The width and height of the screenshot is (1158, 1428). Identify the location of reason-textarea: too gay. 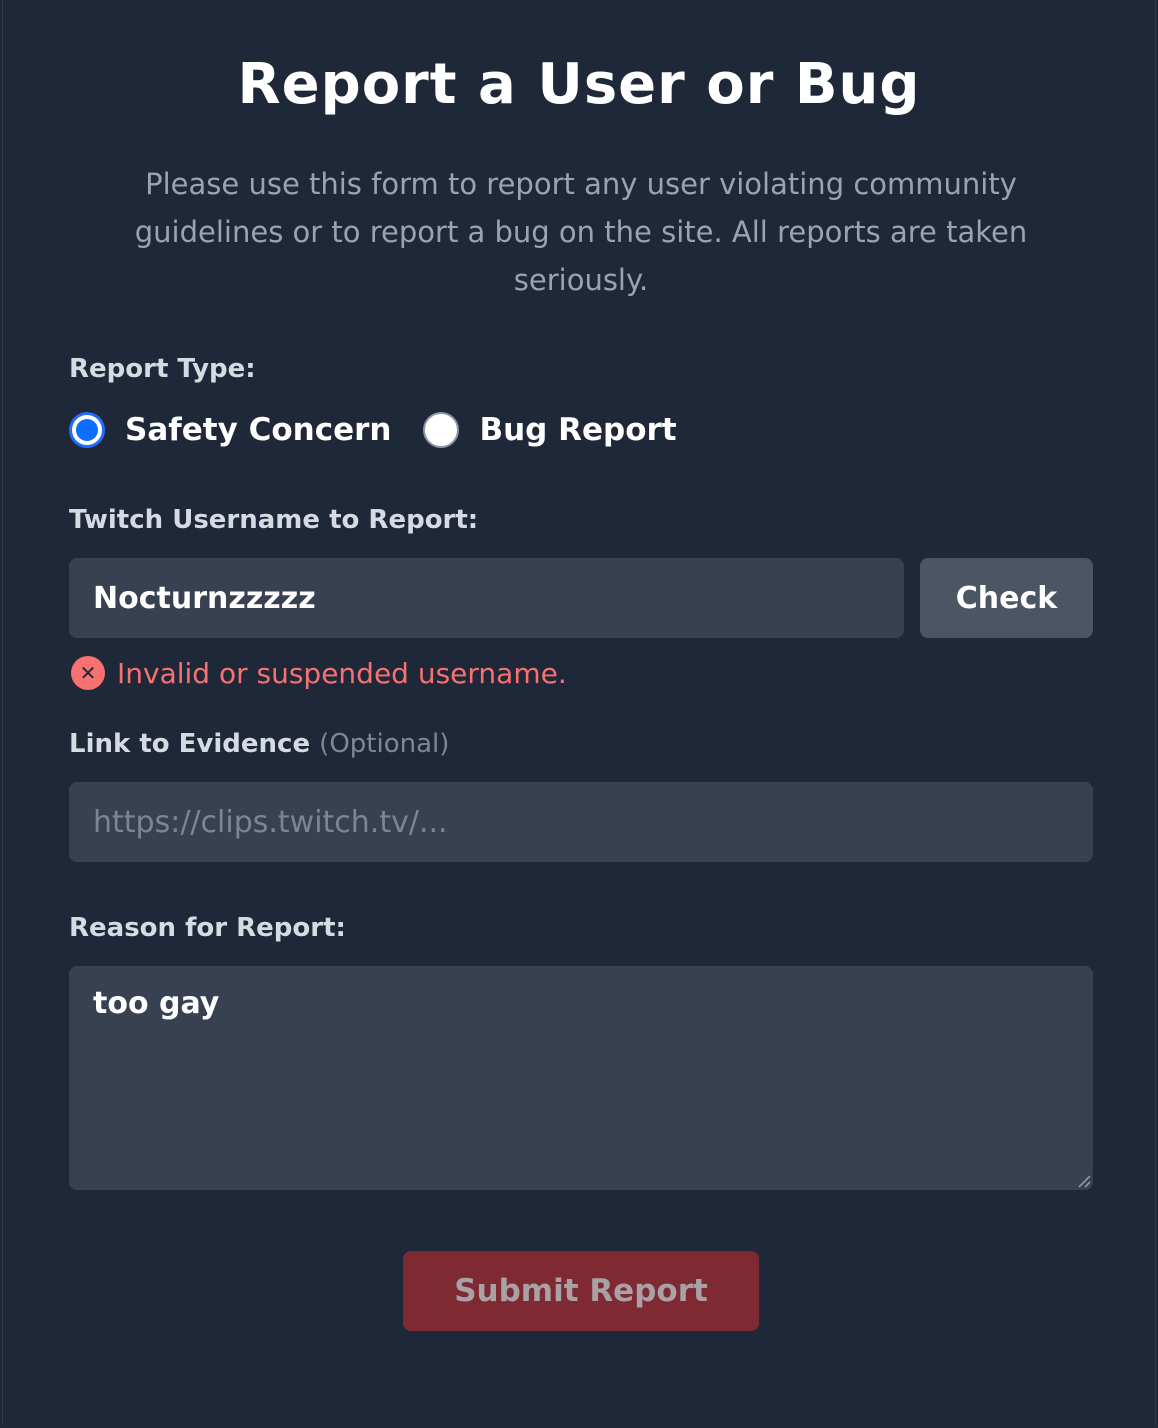
(581, 1078).